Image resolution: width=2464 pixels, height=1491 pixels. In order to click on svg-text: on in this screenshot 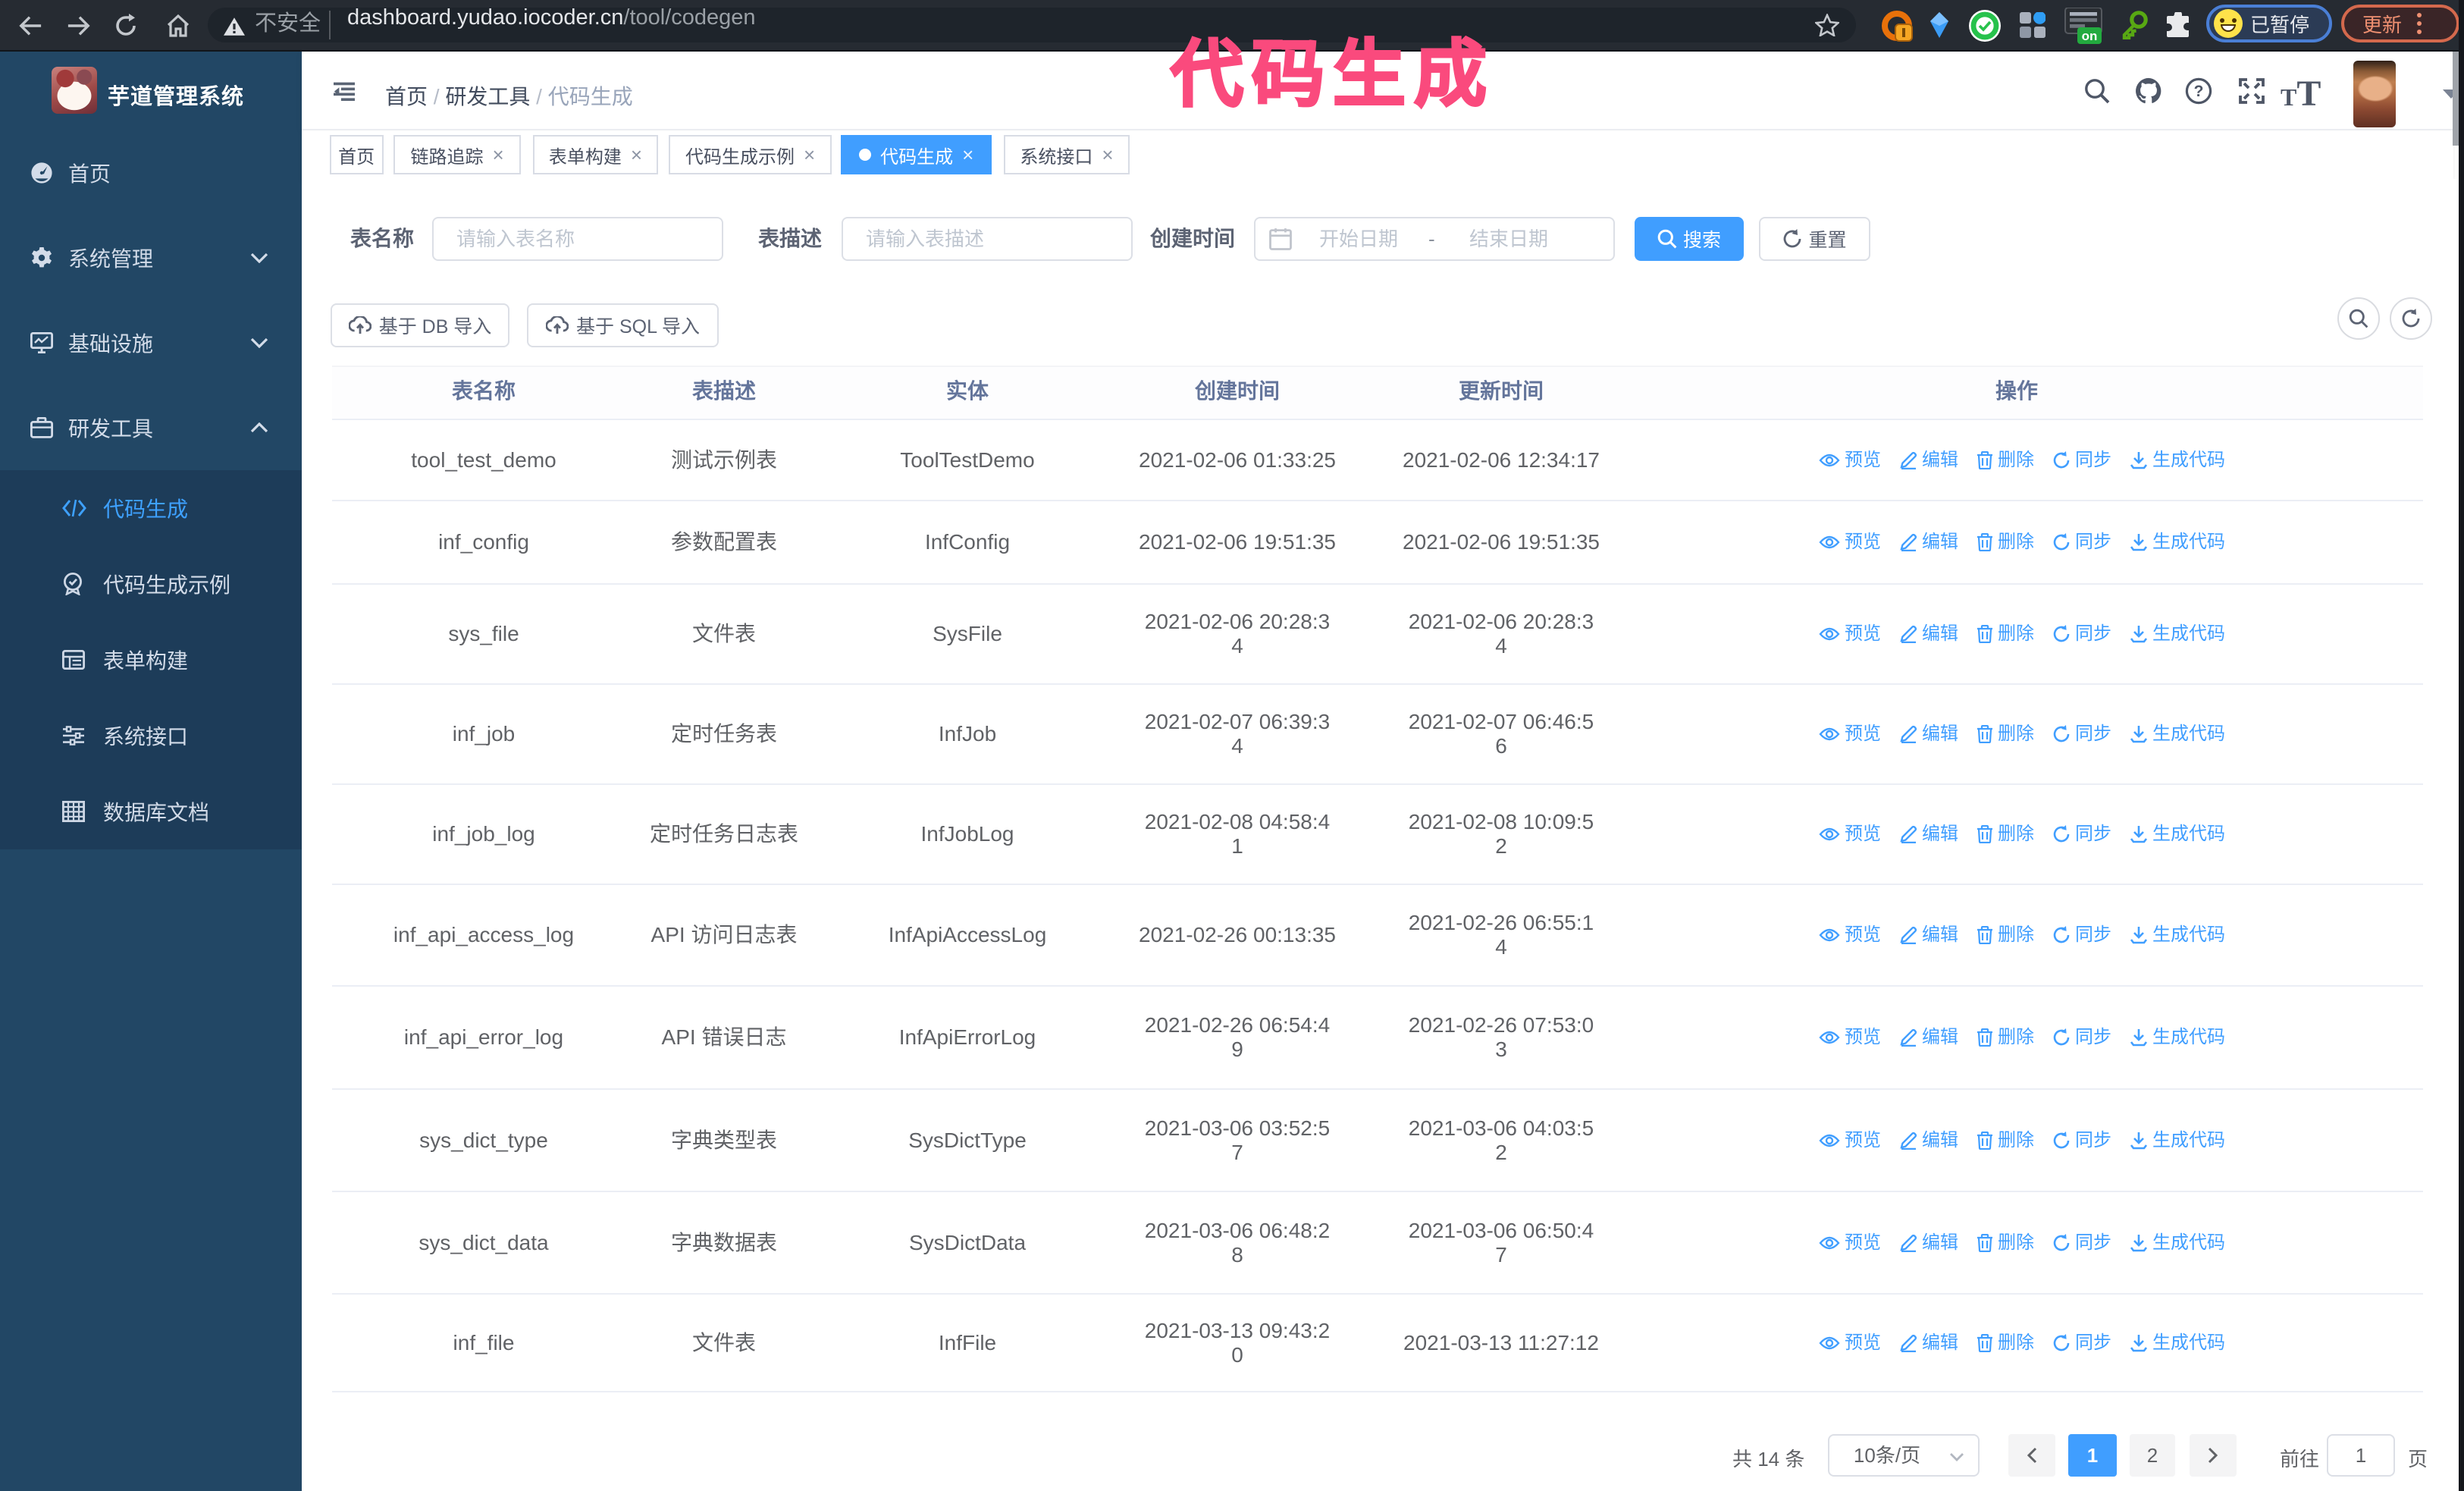, I will do `click(2090, 36)`.